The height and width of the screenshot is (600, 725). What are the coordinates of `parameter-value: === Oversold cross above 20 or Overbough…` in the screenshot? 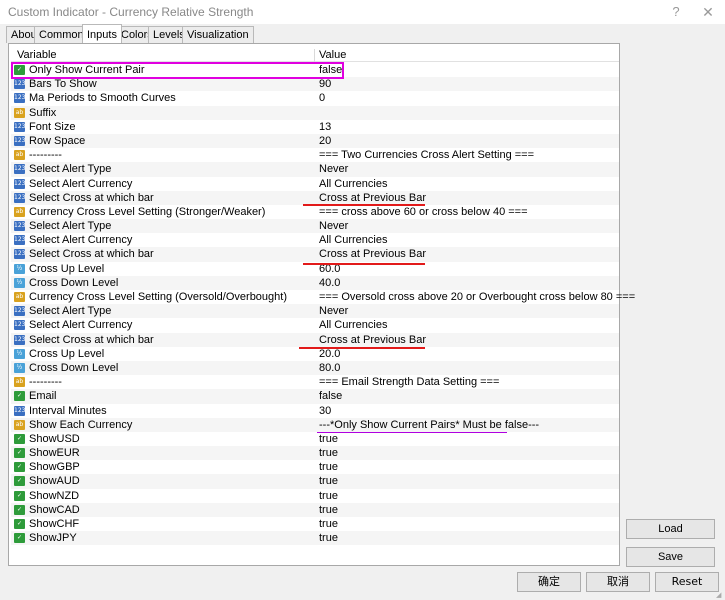 It's located at (477, 297).